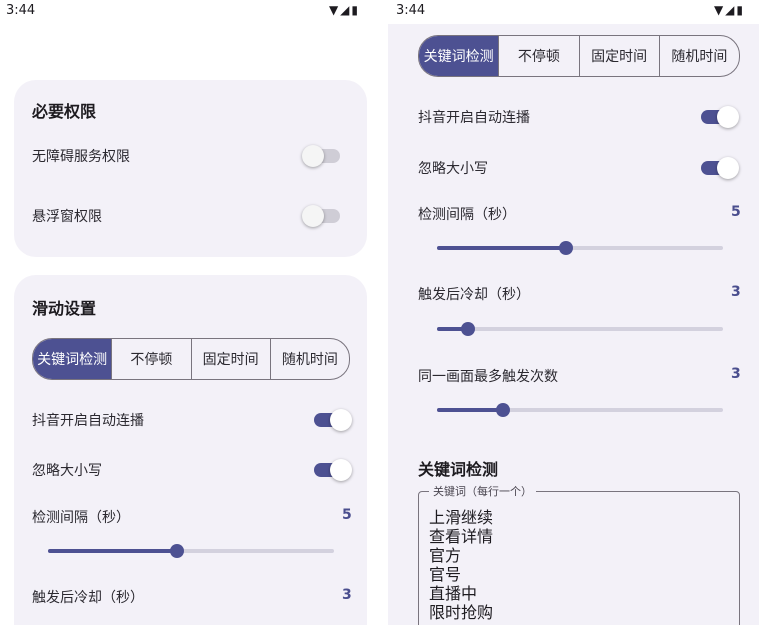  Describe the element at coordinates (445, 574) in the screenshot. I see `keyword-line: 官号` at that location.